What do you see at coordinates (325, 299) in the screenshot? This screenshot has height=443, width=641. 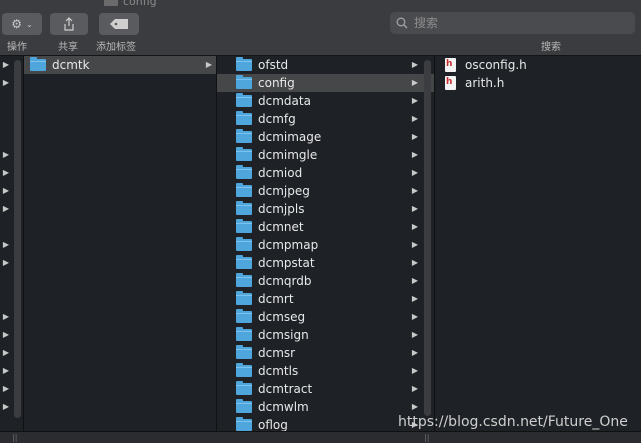 I see `folder-row: dcmrt ▶` at bounding box center [325, 299].